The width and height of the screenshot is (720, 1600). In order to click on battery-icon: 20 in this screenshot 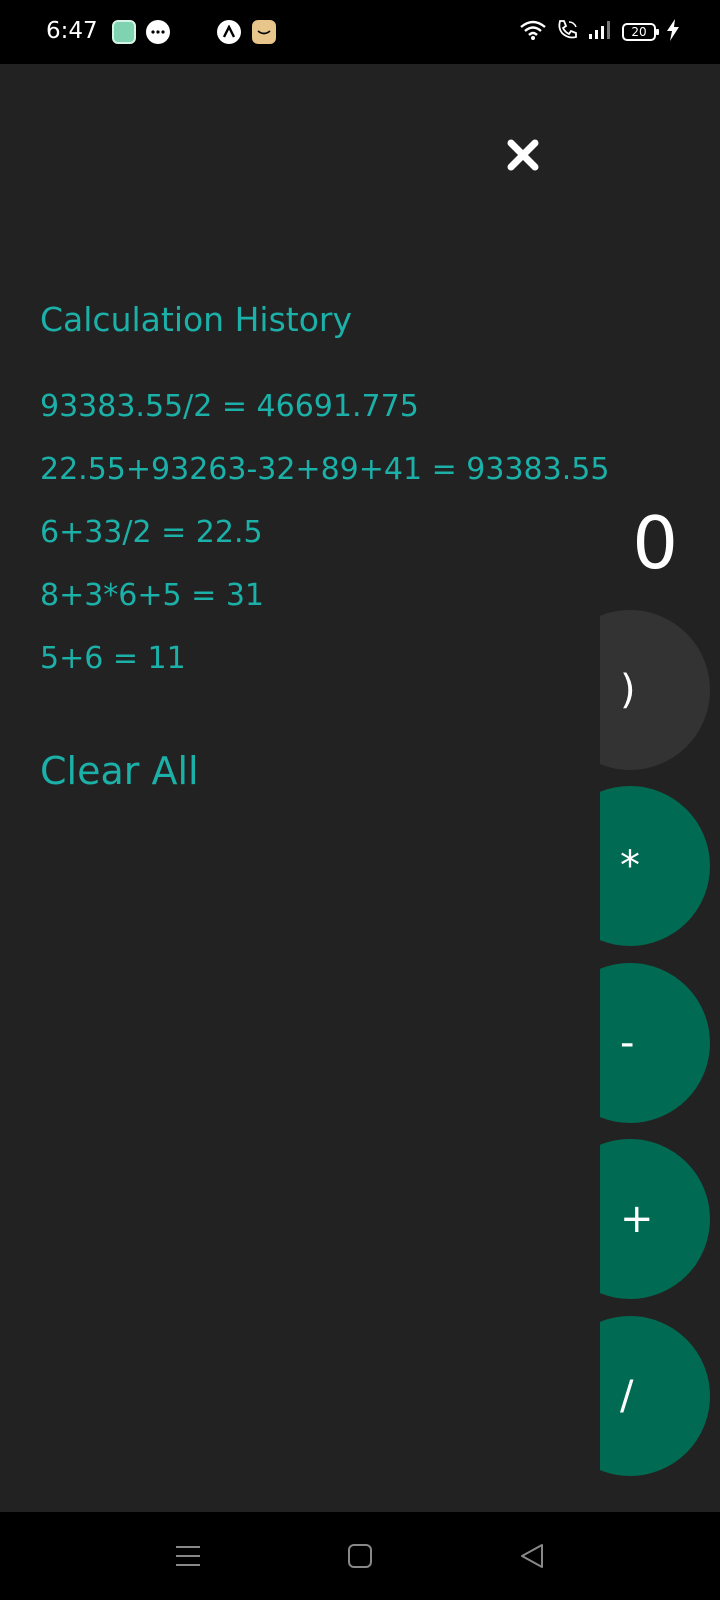, I will do `click(640, 32)`.